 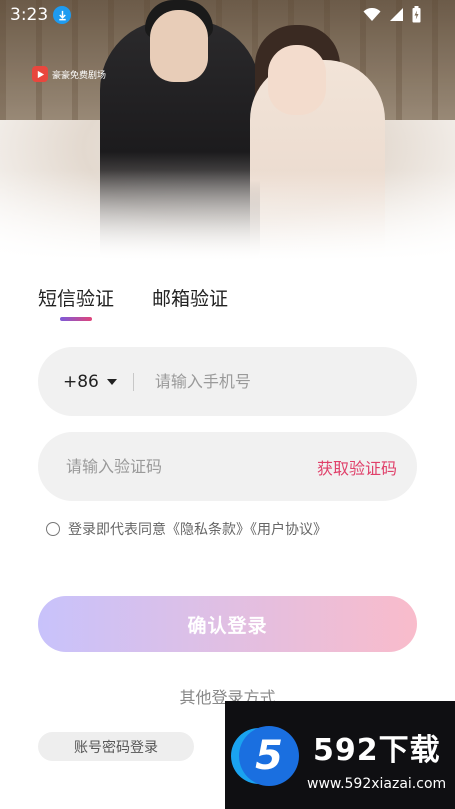 I want to click on watermark: 5 592下载 www.592xiazai.com, so click(x=340, y=755).